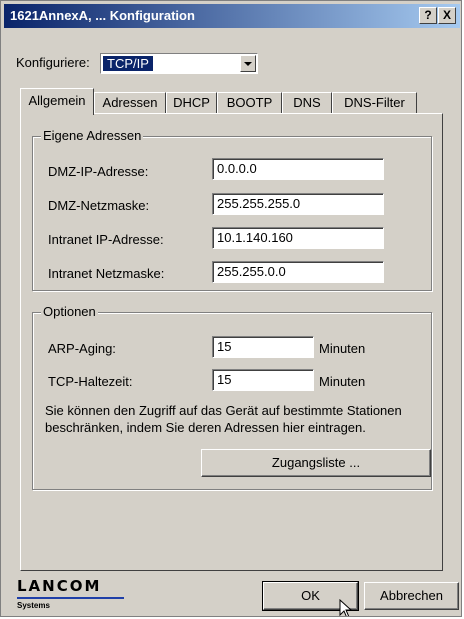 The width and height of the screenshot is (464, 619). I want to click on intranet-netmask-label: Intranet Netzmaske:, so click(106, 273).